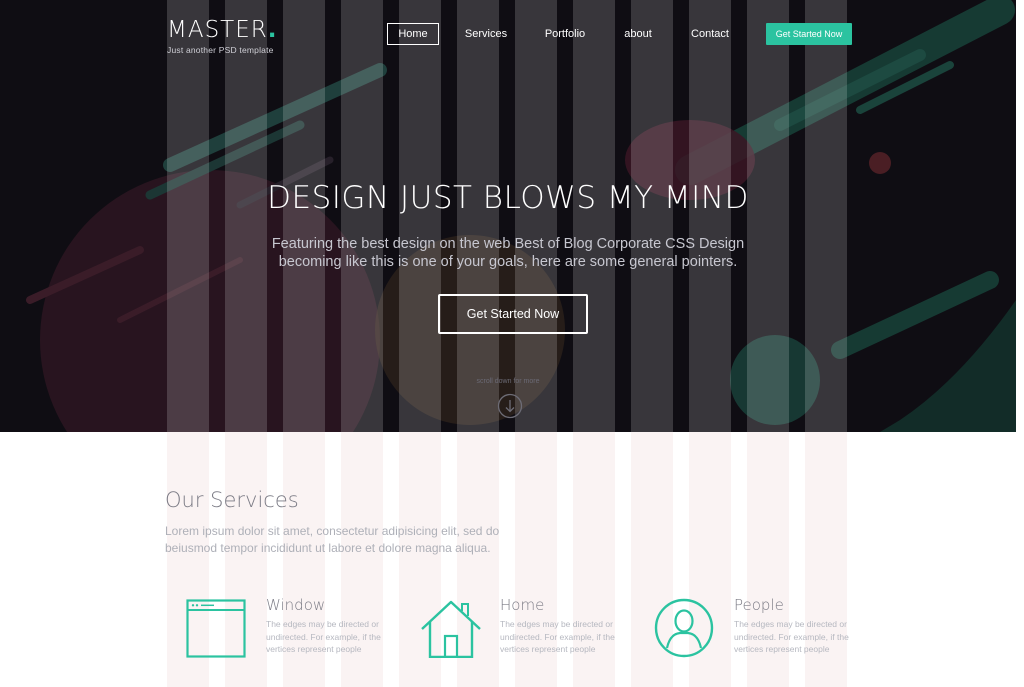 This screenshot has width=1024, height=687. Describe the element at coordinates (513, 314) in the screenshot. I see `hero-get-started-button: Get Started Now` at that location.